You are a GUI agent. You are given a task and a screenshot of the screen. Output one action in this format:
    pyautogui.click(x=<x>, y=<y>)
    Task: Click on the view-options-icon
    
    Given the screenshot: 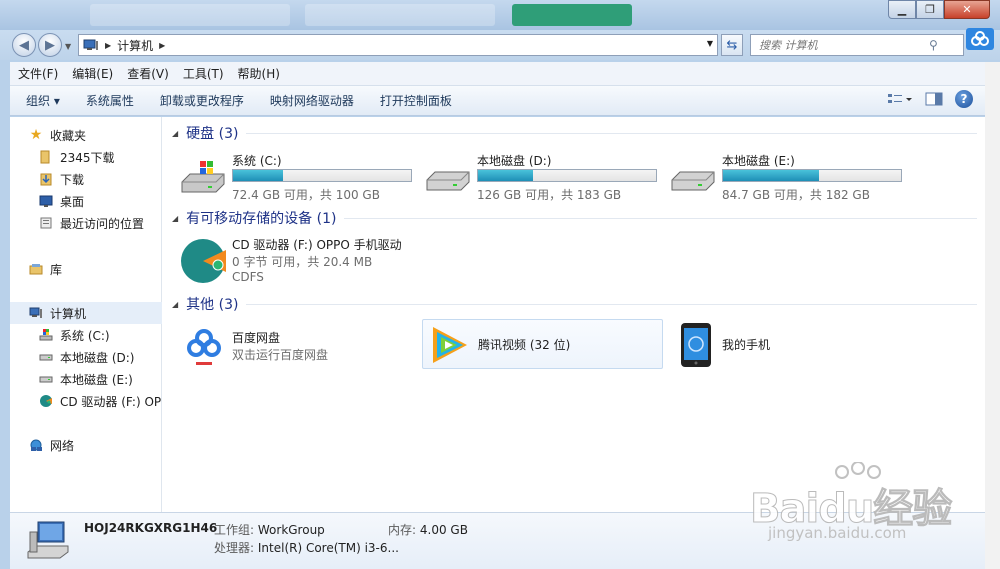 What is the action you would take?
    pyautogui.click(x=900, y=99)
    